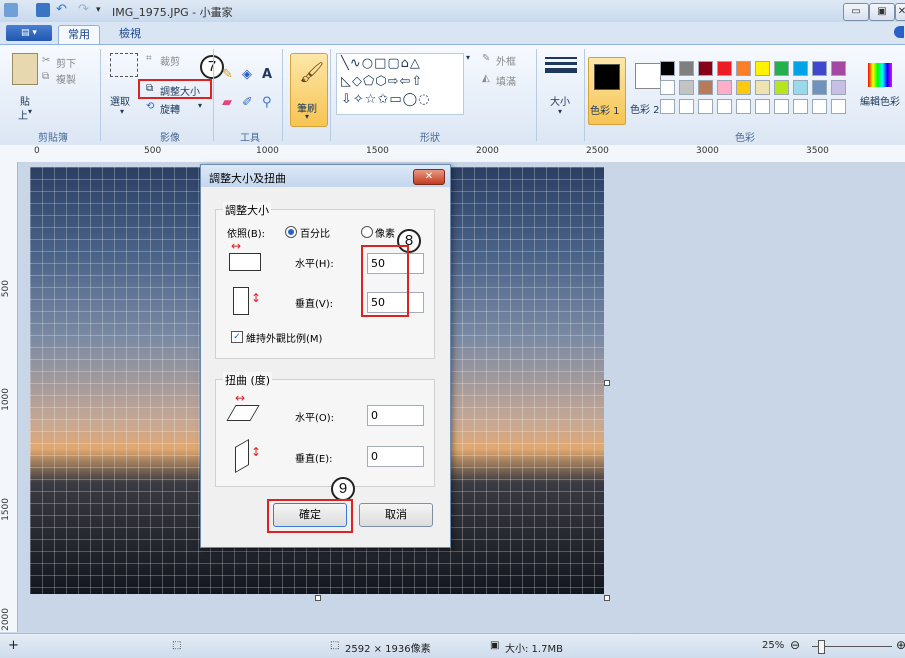 The image size is (905, 658). I want to click on paste-button-label-2: 上, so click(23, 114).